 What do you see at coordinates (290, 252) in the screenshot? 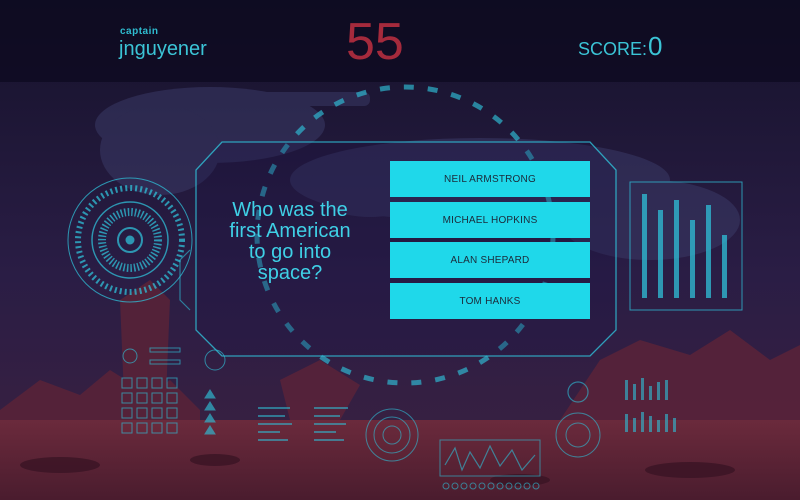
I see `question-line: to go into` at bounding box center [290, 252].